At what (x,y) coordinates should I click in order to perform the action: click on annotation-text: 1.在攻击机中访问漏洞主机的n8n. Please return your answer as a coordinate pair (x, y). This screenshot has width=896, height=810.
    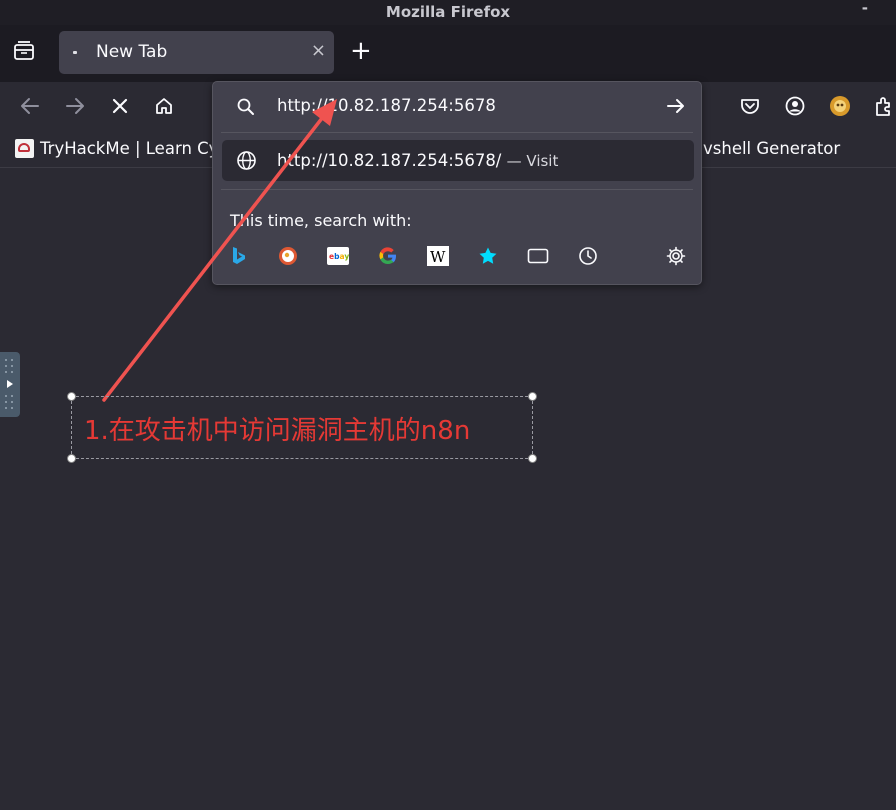
    Looking at the image, I should click on (277, 431).